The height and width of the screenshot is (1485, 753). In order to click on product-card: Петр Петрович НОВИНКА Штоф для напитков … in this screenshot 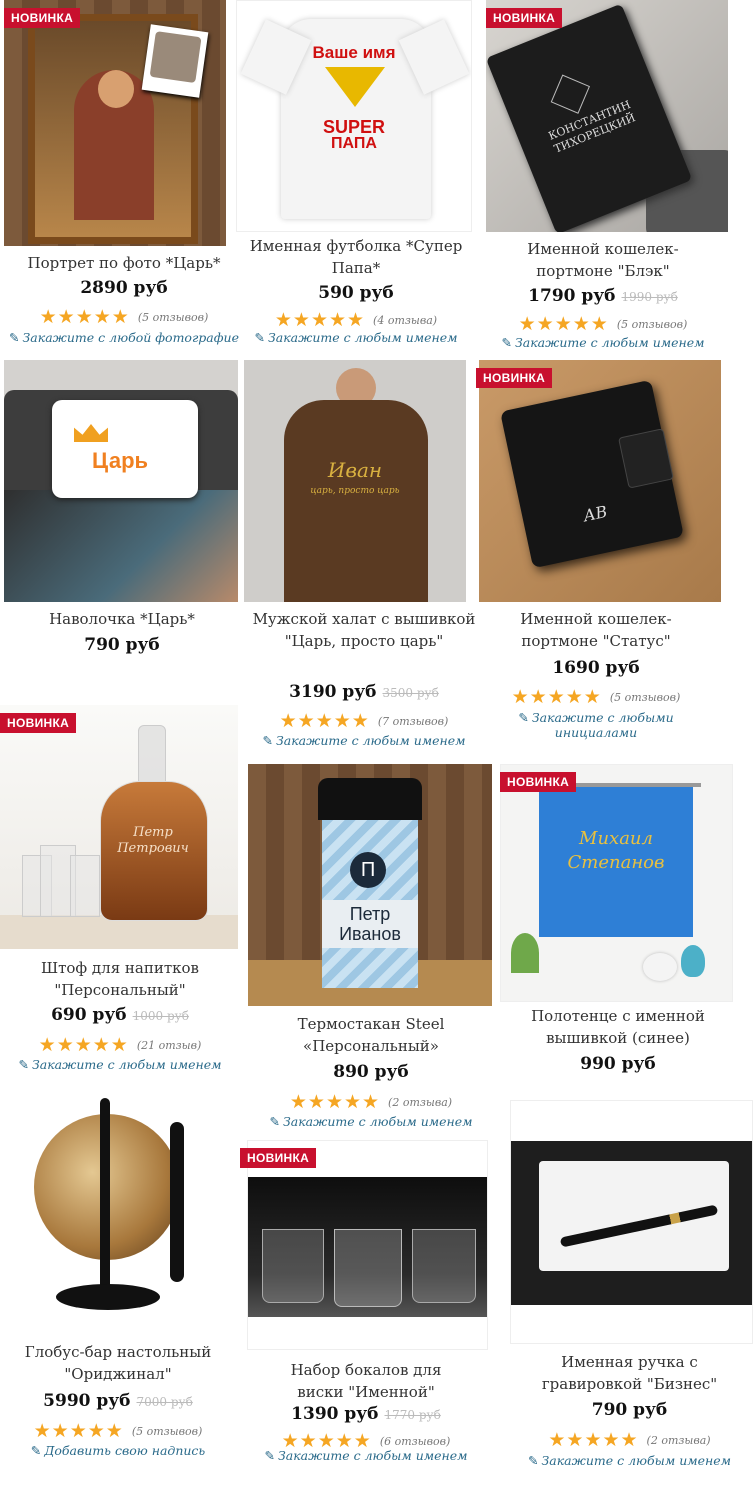, I will do `click(120, 890)`.